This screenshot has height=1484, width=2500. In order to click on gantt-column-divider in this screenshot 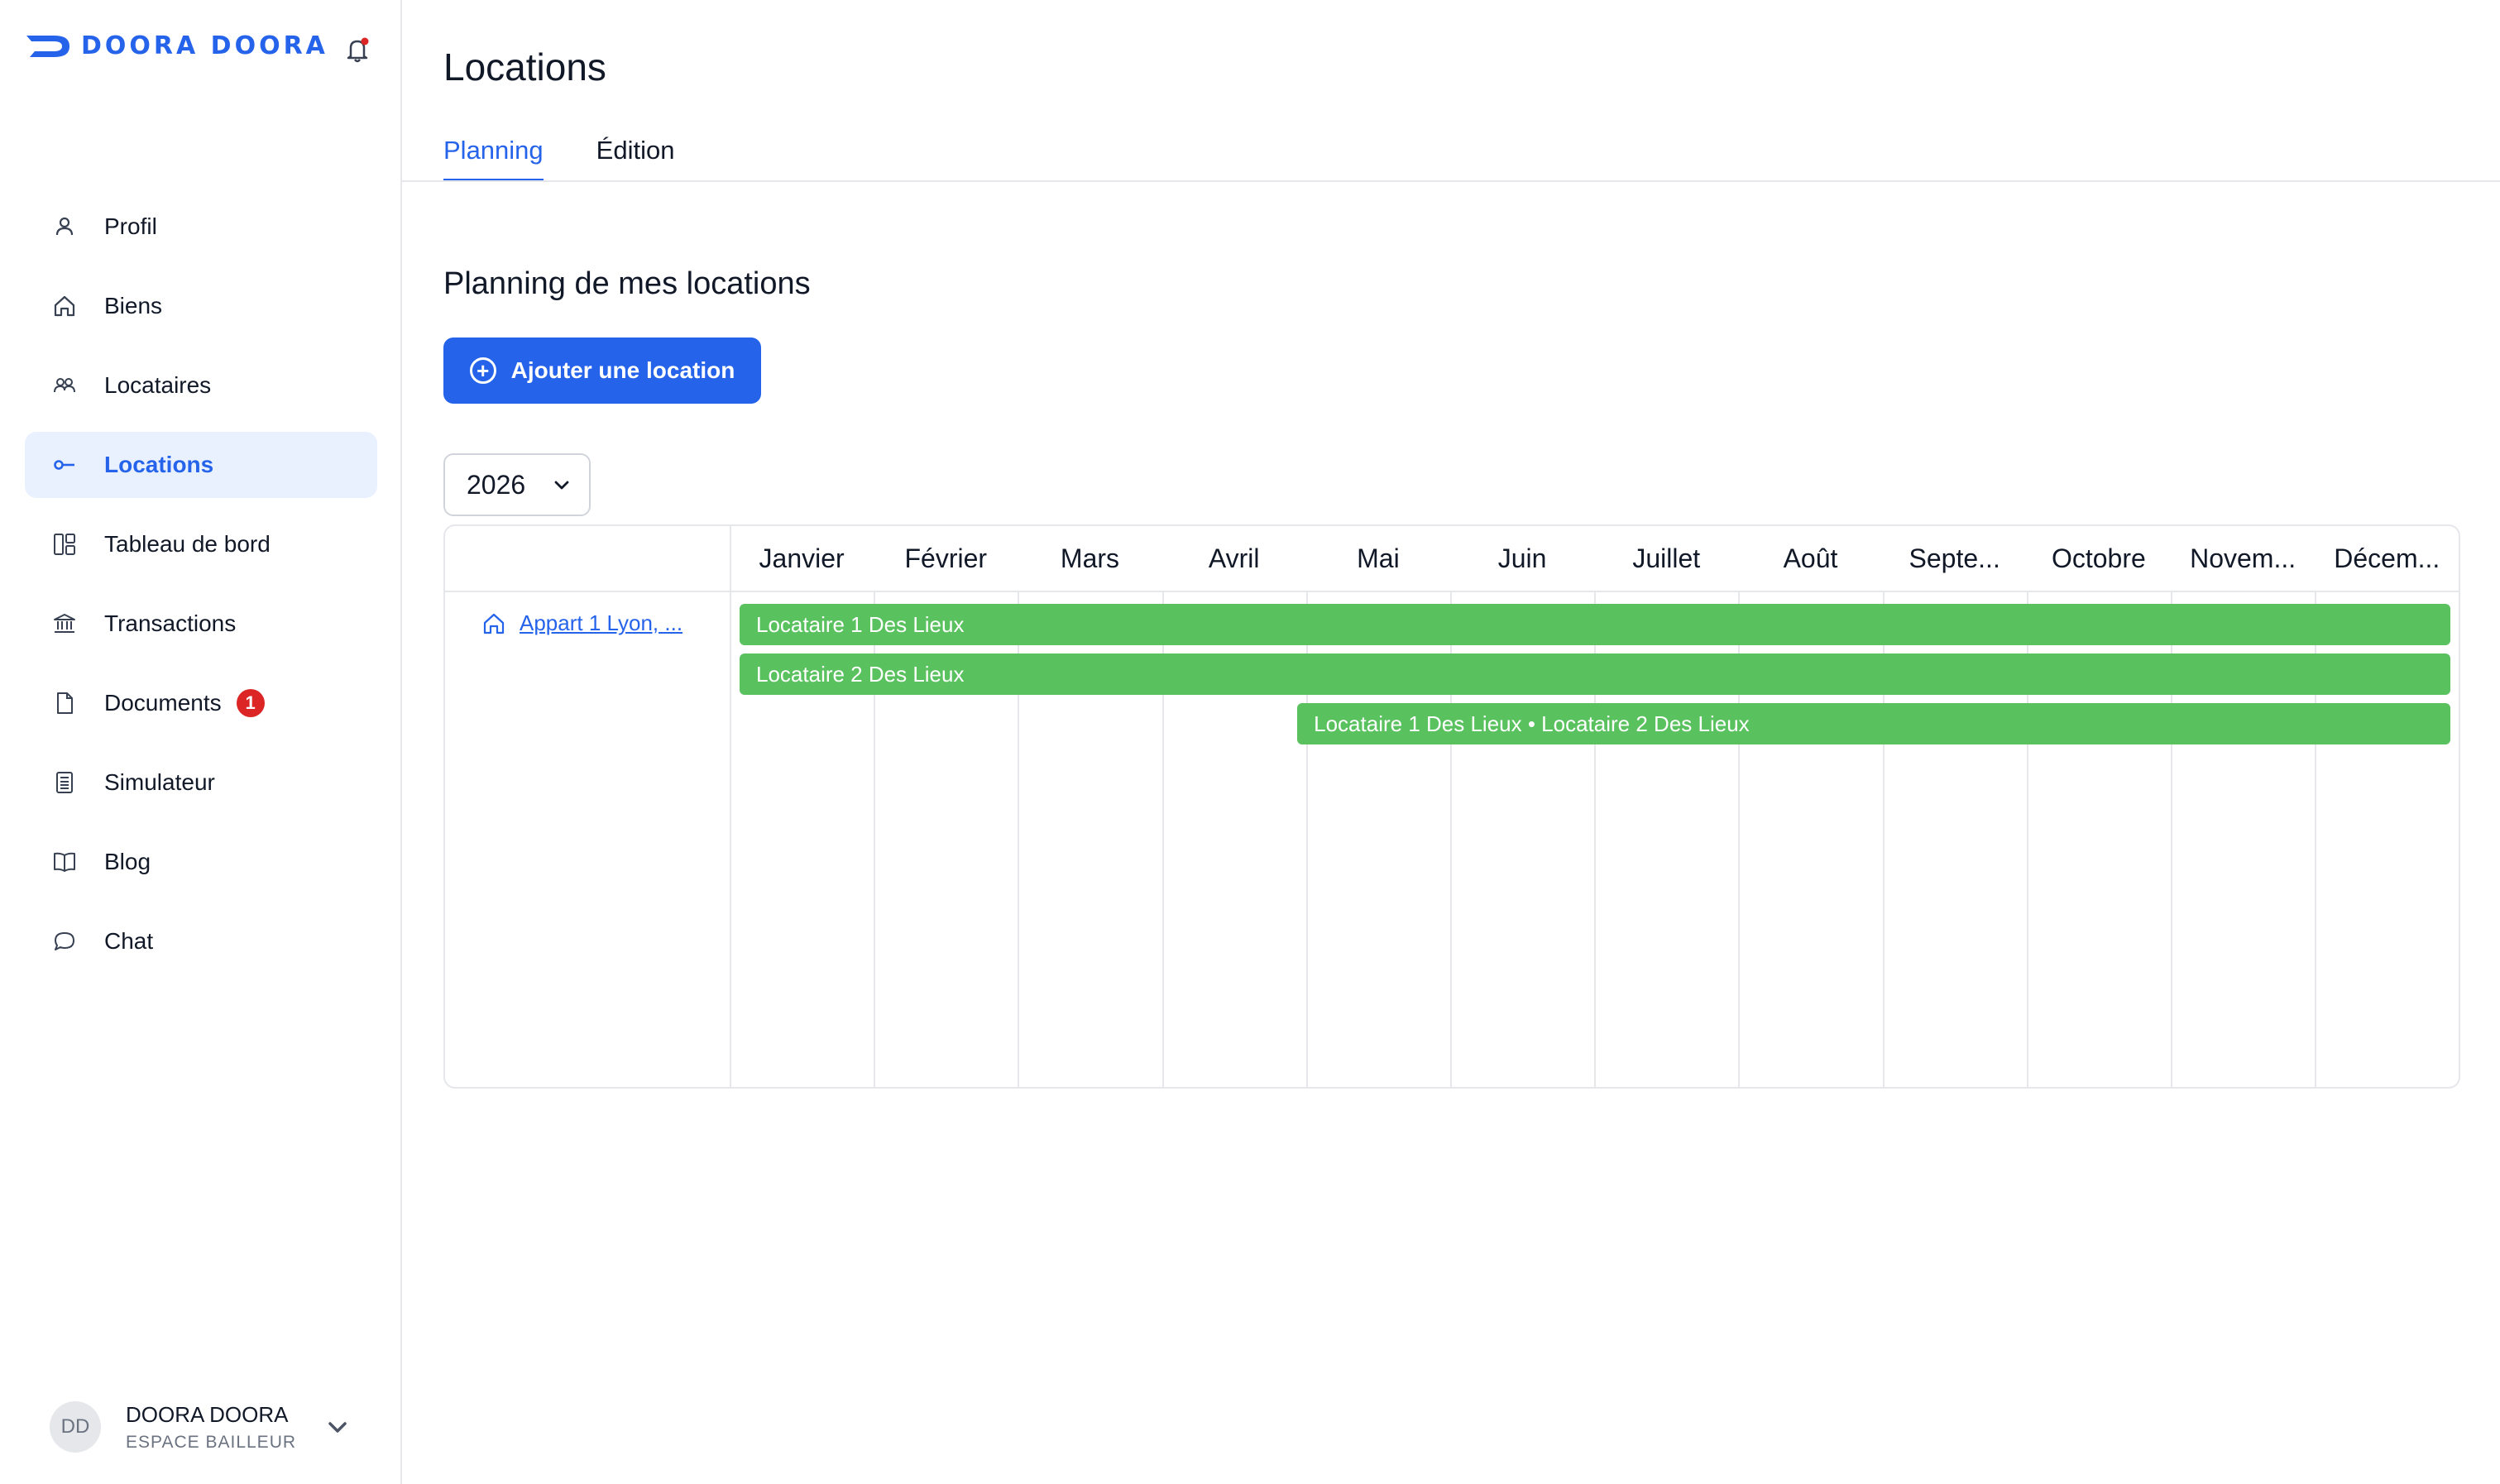, I will do `click(730, 806)`.